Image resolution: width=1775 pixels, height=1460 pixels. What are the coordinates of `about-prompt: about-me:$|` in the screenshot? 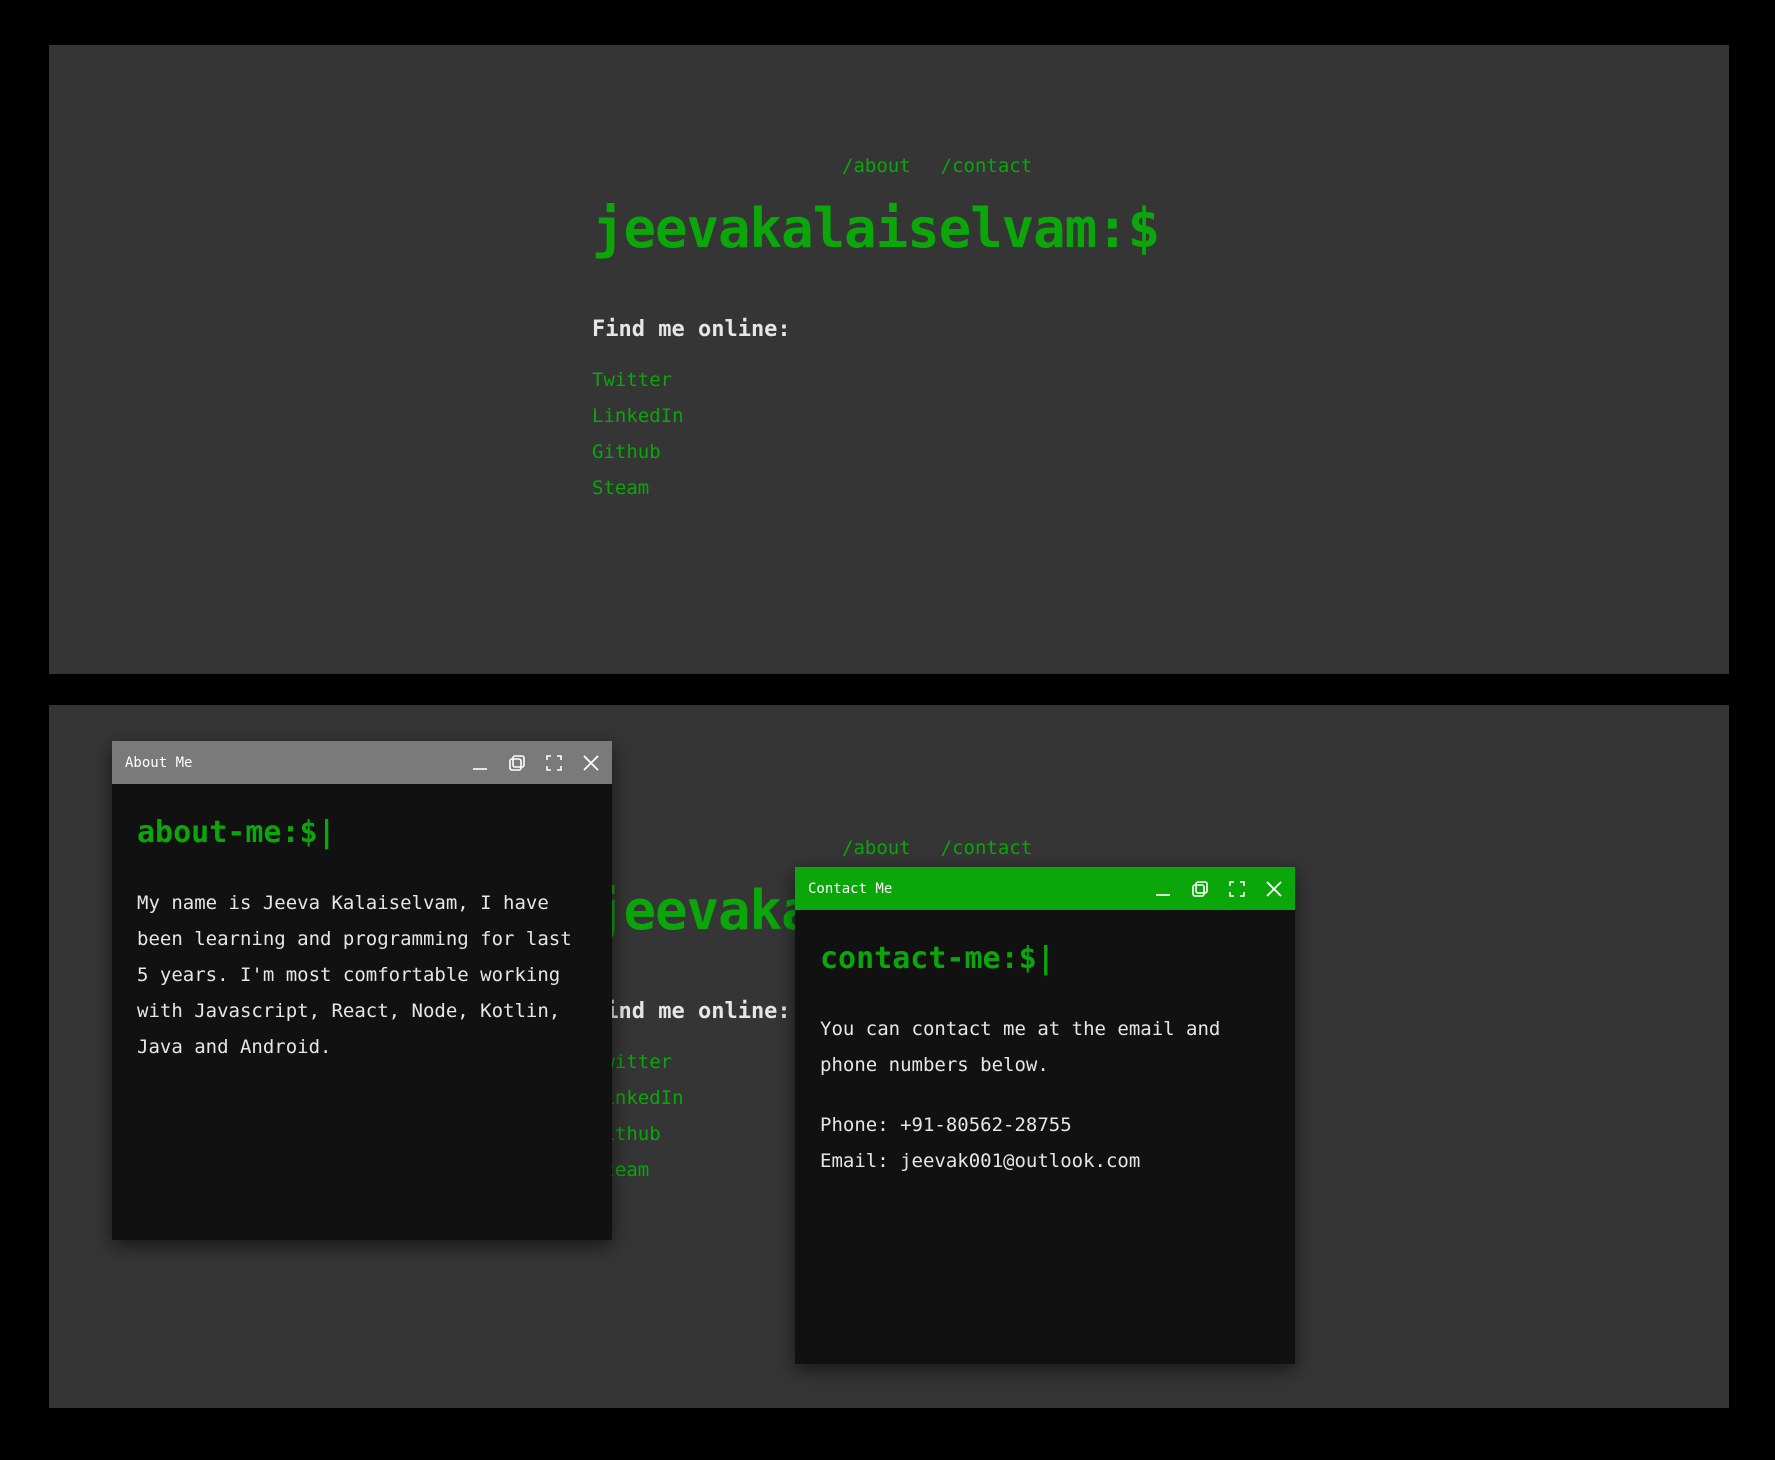 It's located at (236, 832).